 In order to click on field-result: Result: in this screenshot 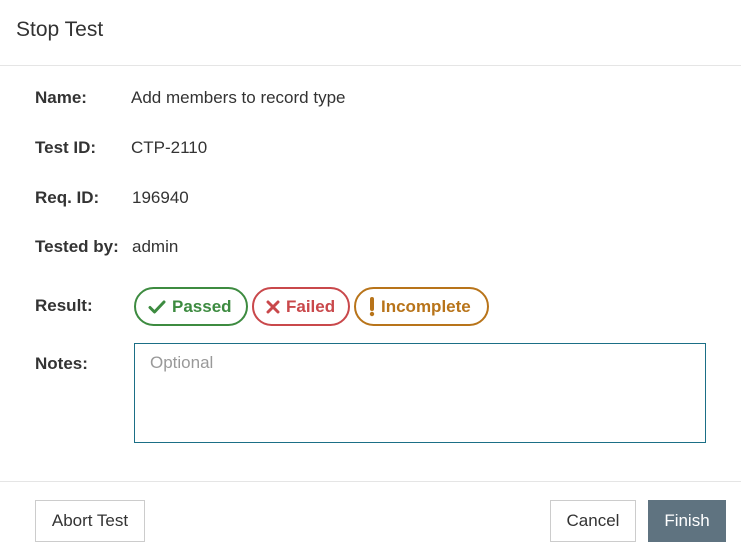, I will do `click(64, 306)`.